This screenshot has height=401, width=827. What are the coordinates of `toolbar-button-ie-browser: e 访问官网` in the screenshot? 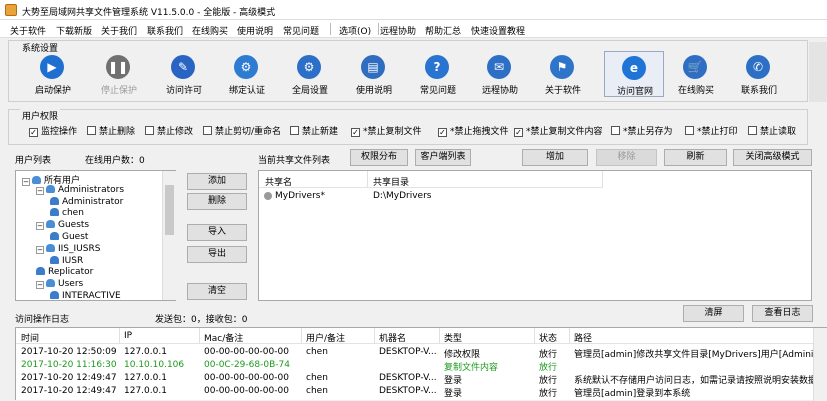 It's located at (634, 74).